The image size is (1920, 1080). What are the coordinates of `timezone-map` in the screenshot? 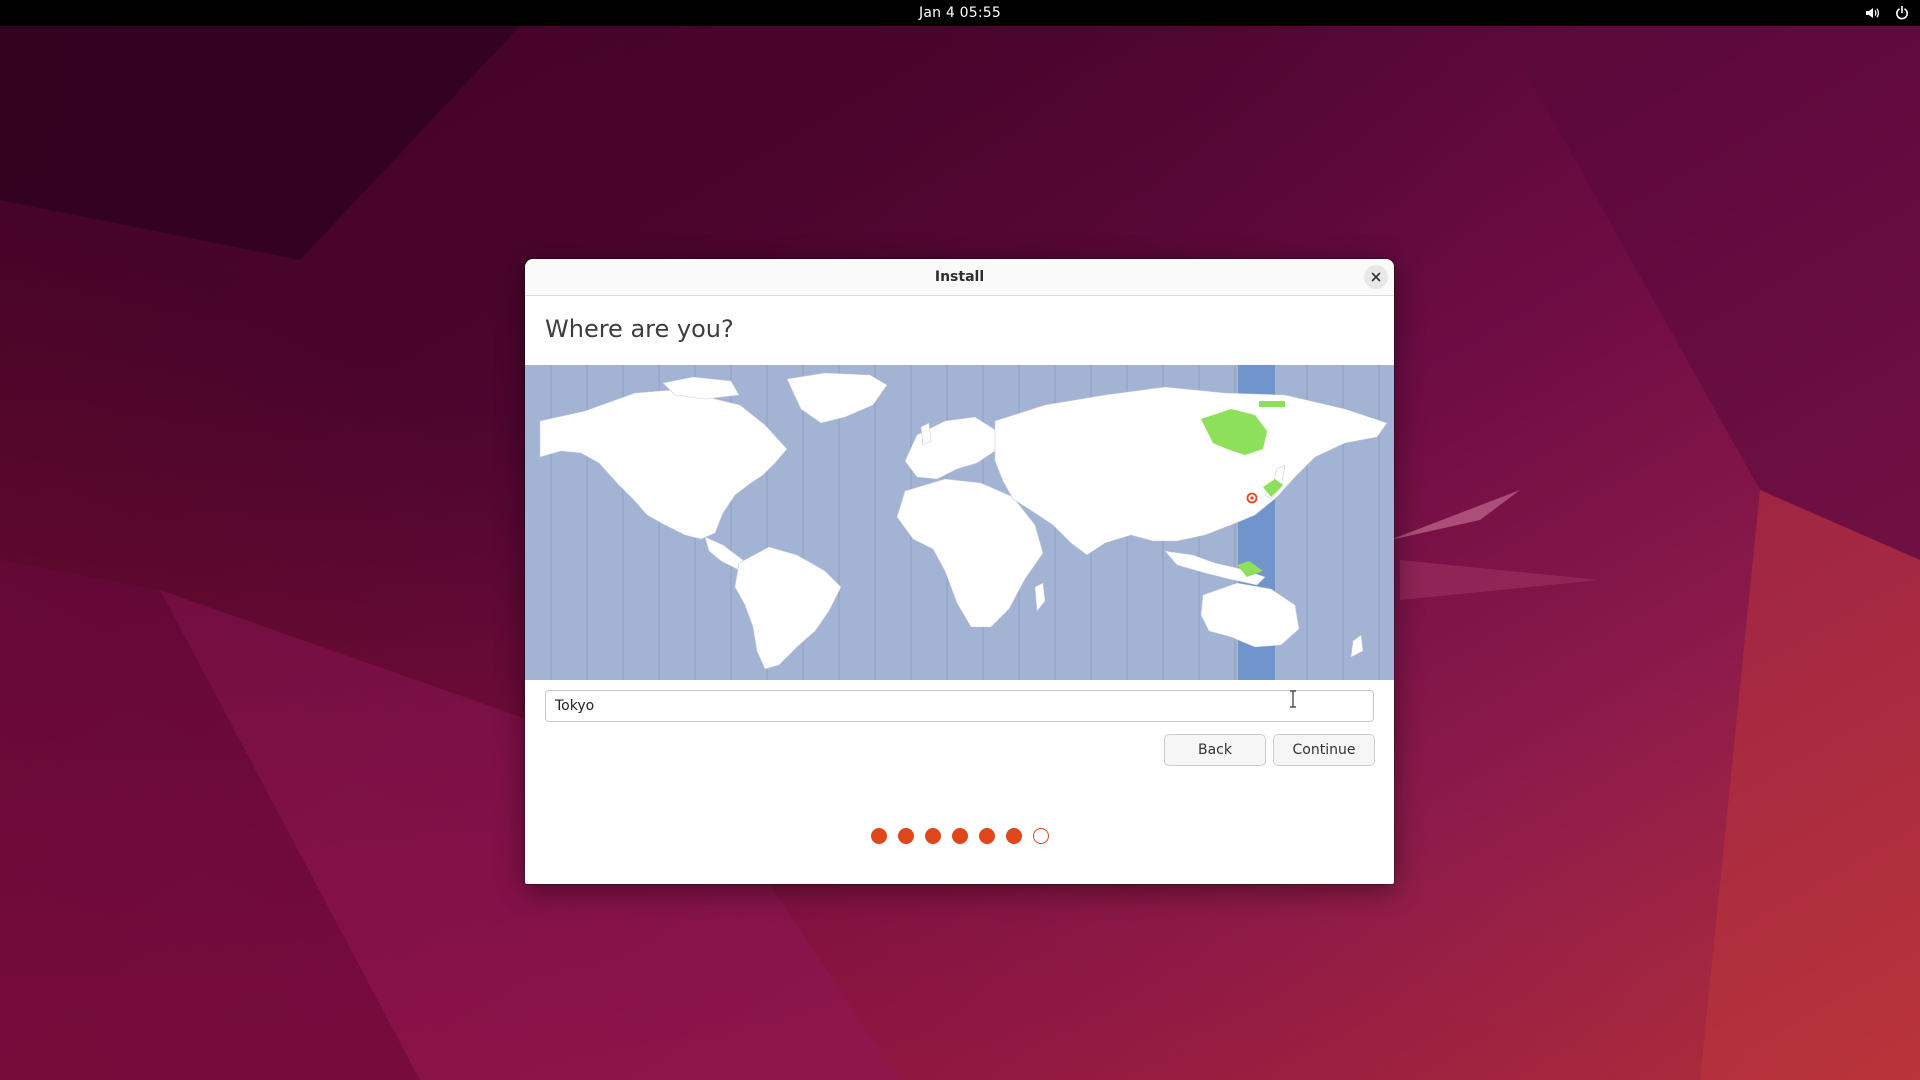 It's located at (959, 522).